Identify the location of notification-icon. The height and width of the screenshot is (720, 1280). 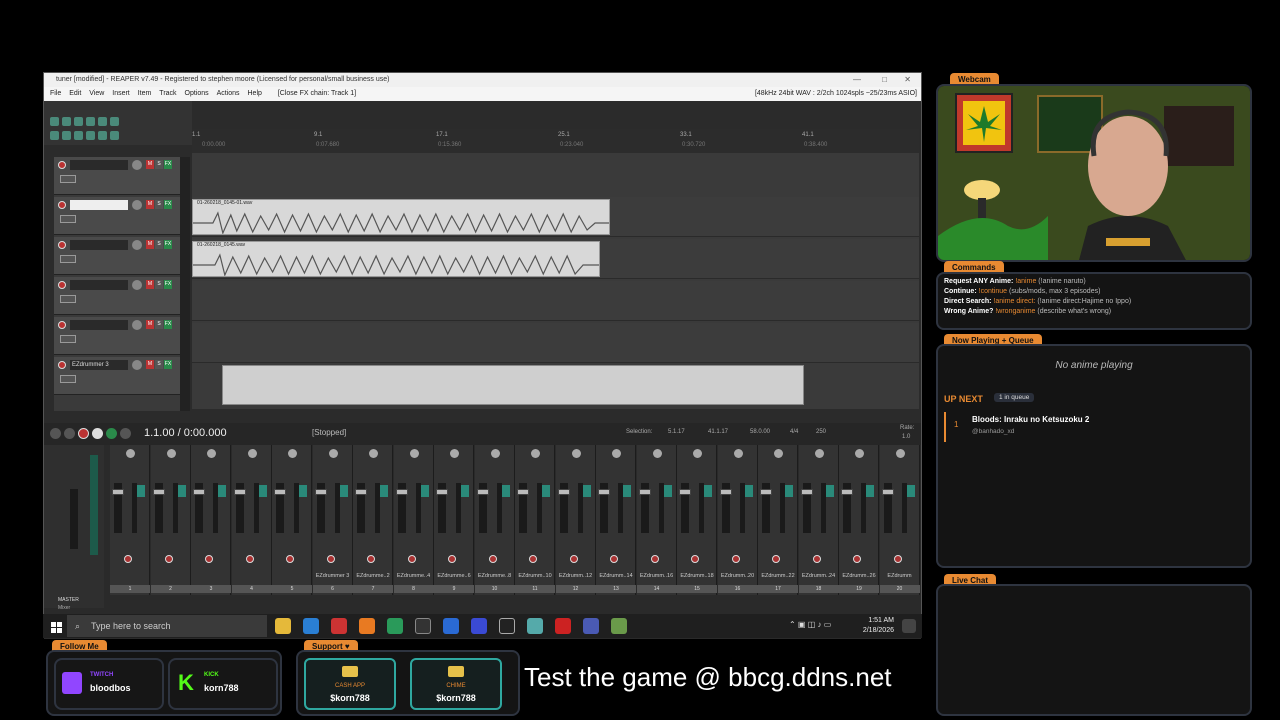
(909, 626).